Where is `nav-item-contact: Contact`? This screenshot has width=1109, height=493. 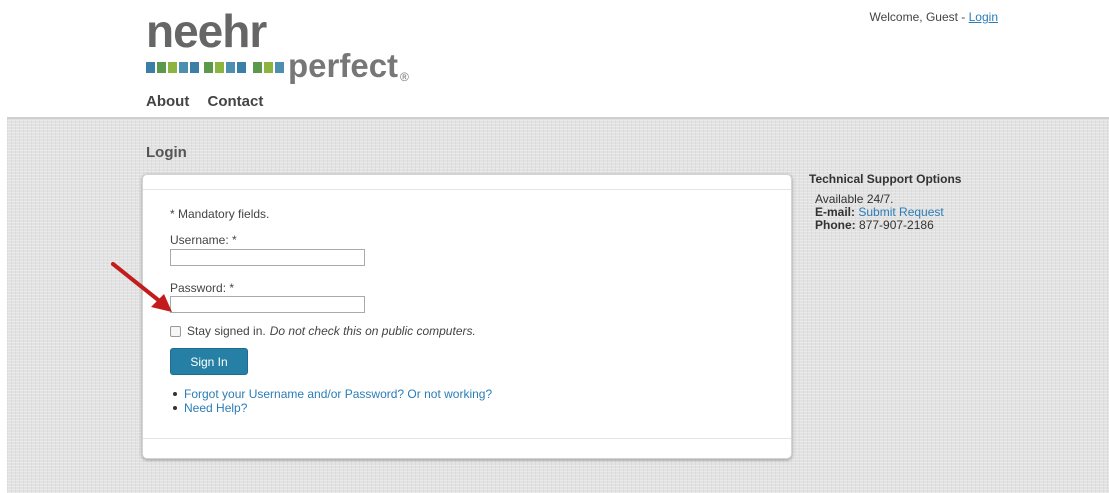
nav-item-contact: Contact is located at coordinates (236, 101).